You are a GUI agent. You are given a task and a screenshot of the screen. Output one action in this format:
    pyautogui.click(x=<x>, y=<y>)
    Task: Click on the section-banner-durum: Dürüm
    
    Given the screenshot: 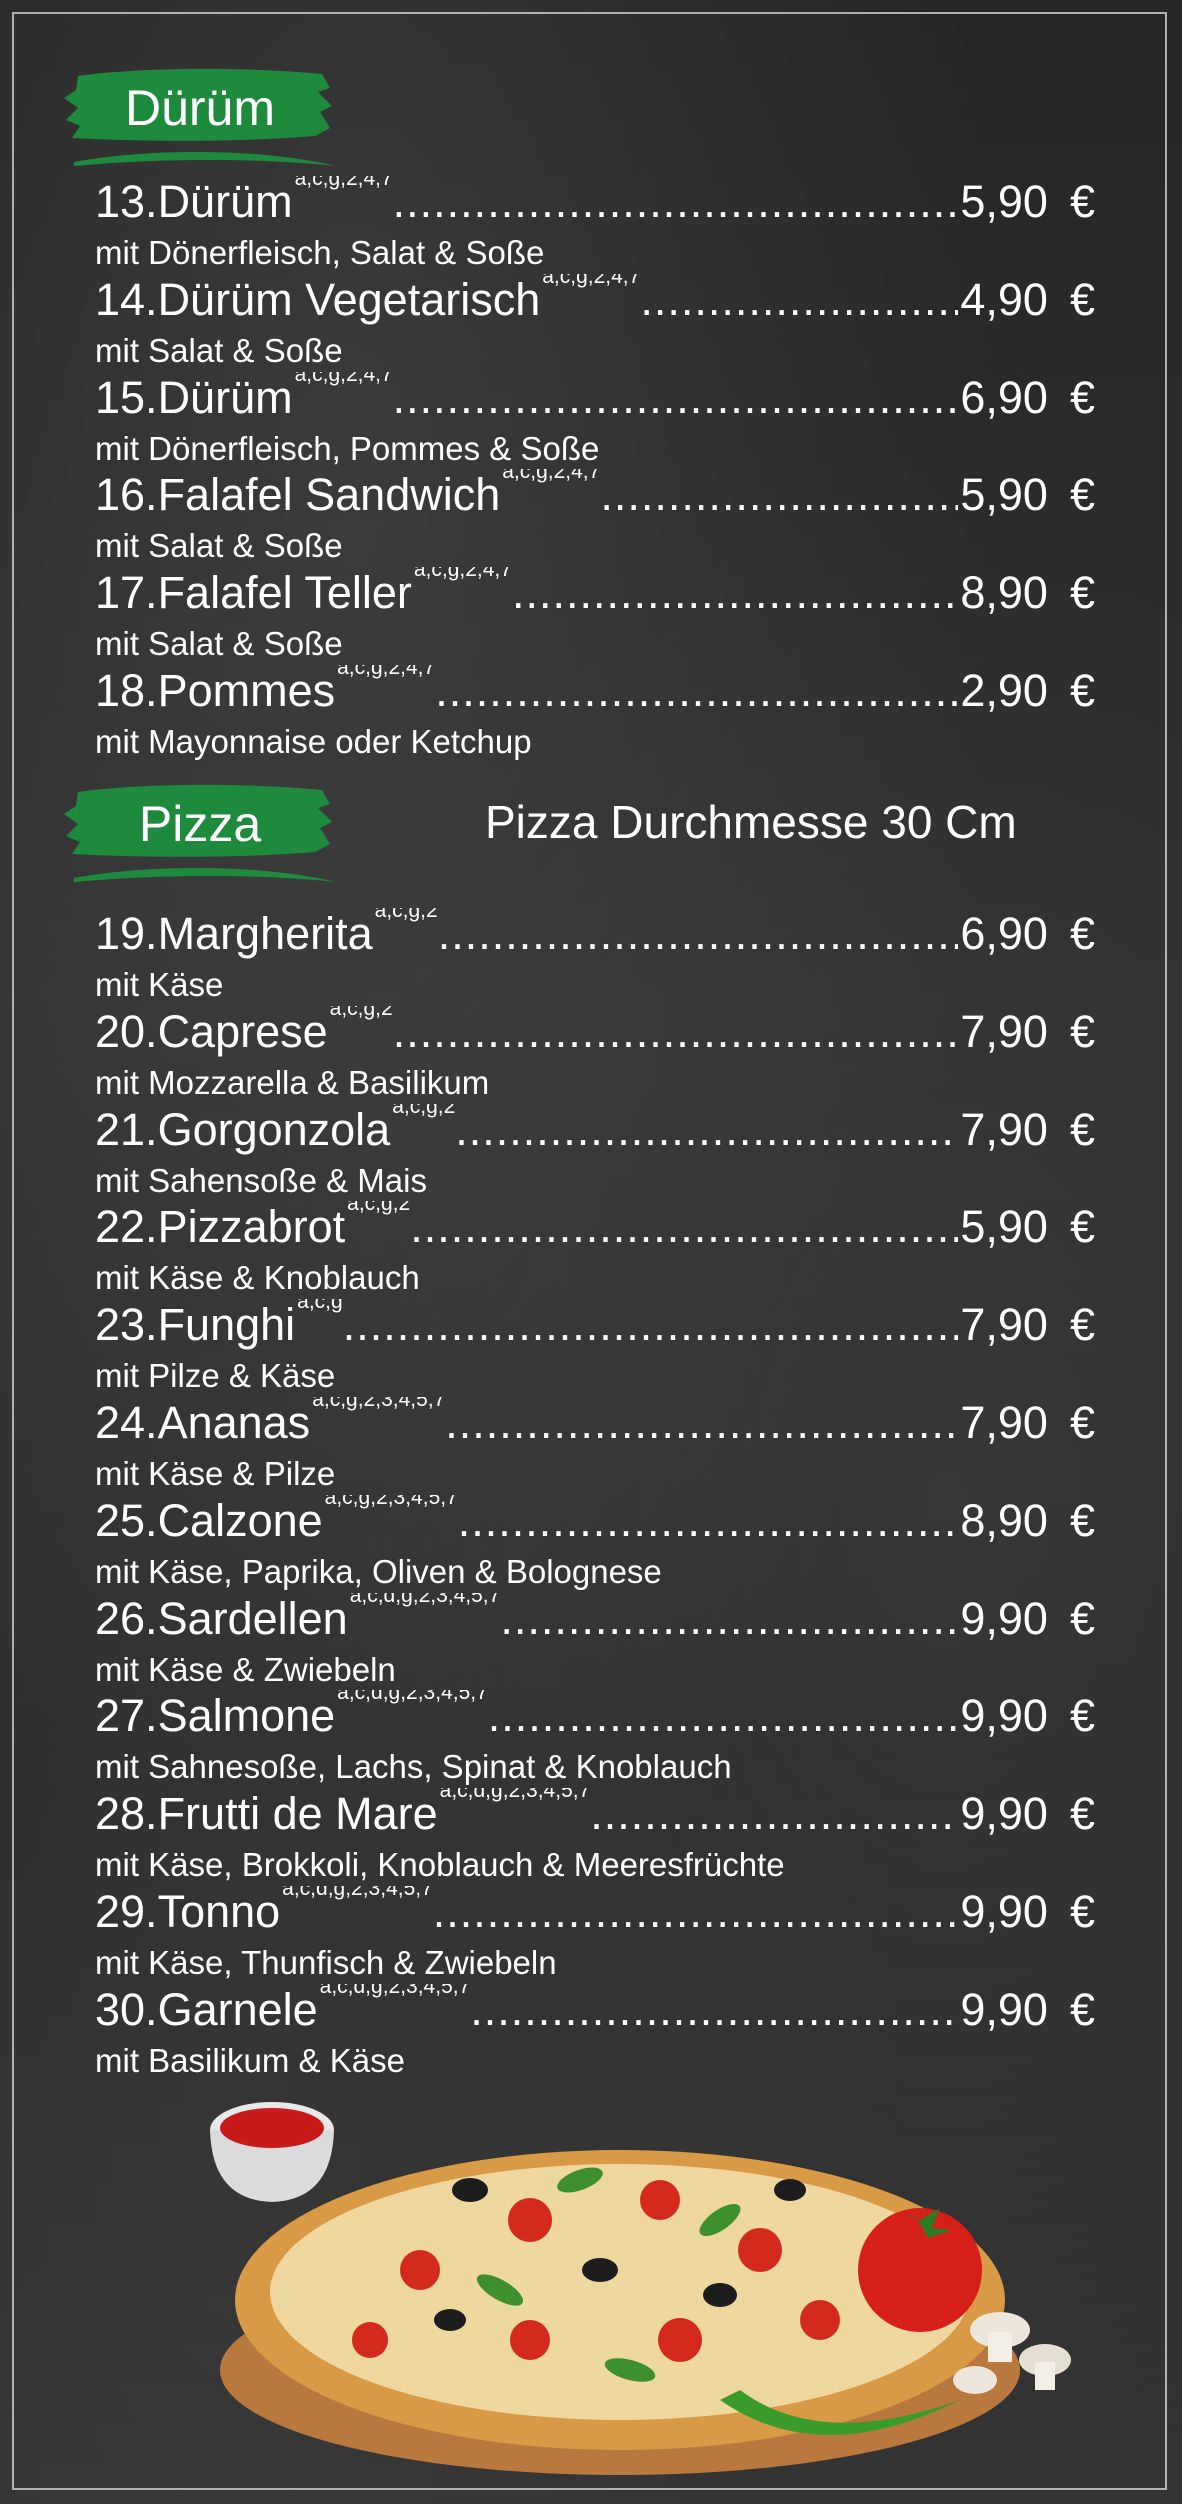 What is the action you would take?
    pyautogui.click(x=200, y=117)
    